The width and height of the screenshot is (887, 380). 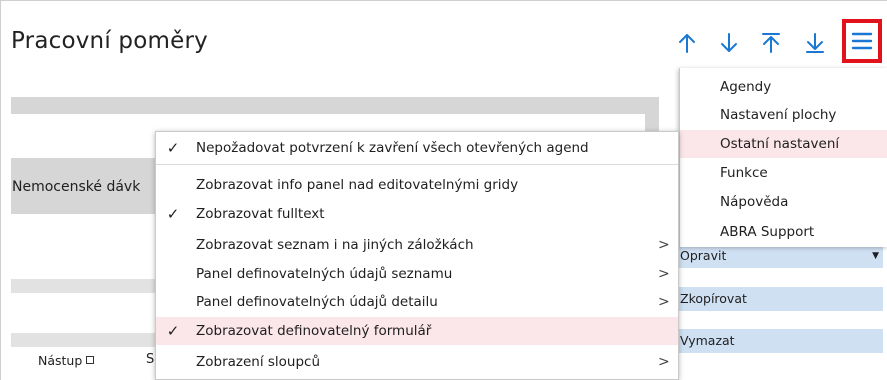 I want to click on dropdown-caret-icon: ▼, so click(x=875, y=256).